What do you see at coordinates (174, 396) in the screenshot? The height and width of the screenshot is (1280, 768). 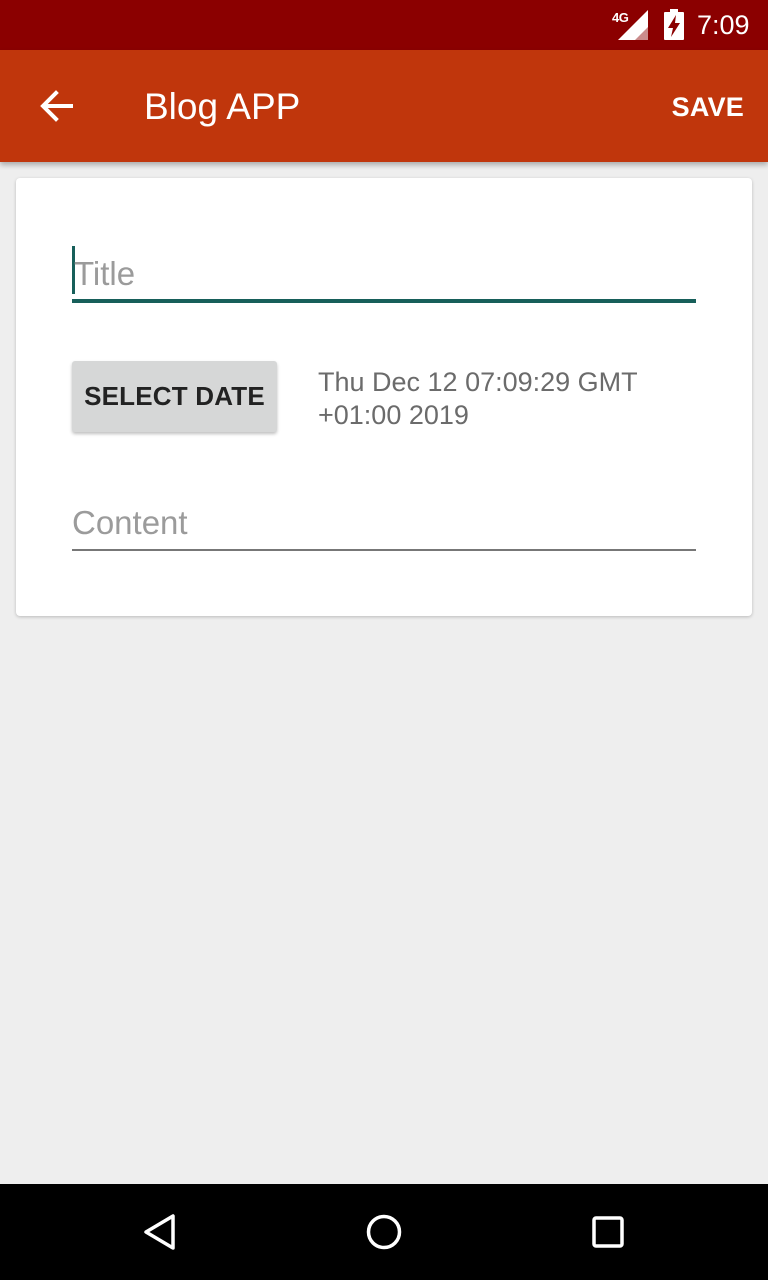 I see `select-date-button: SELECT DATE` at bounding box center [174, 396].